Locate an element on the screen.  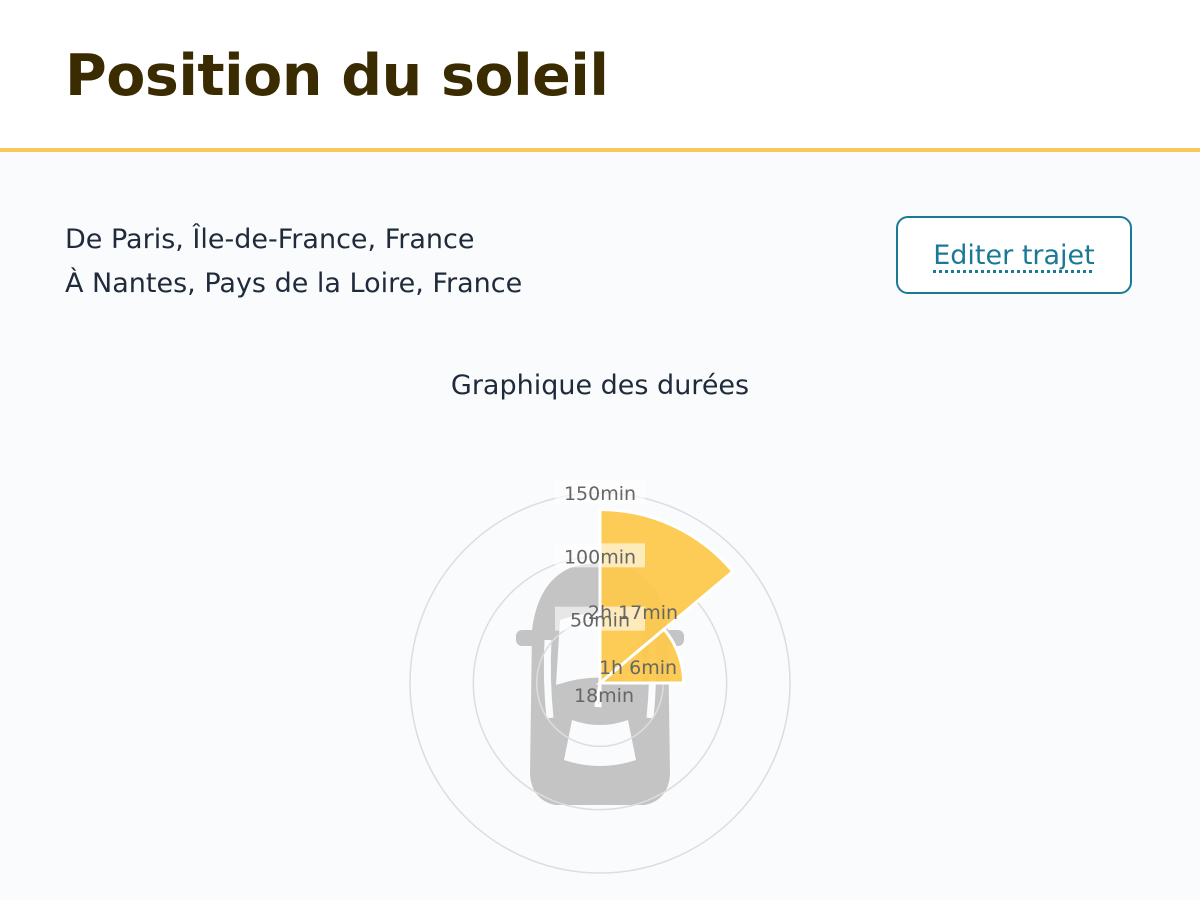
page-title: Position du soleil is located at coordinates (337, 76).